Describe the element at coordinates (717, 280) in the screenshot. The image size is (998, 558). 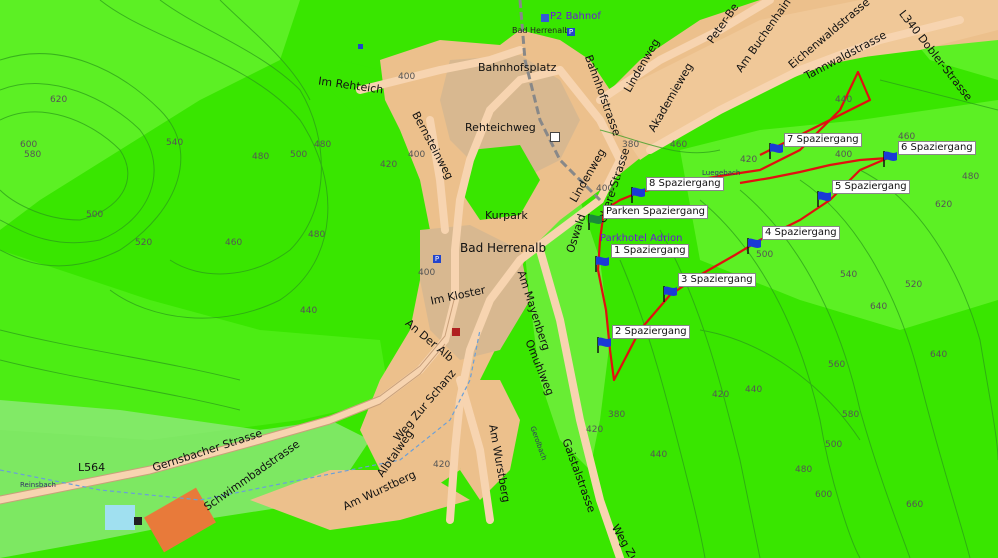
I see `waypoint-label-3: 3 Spaziergang` at that location.